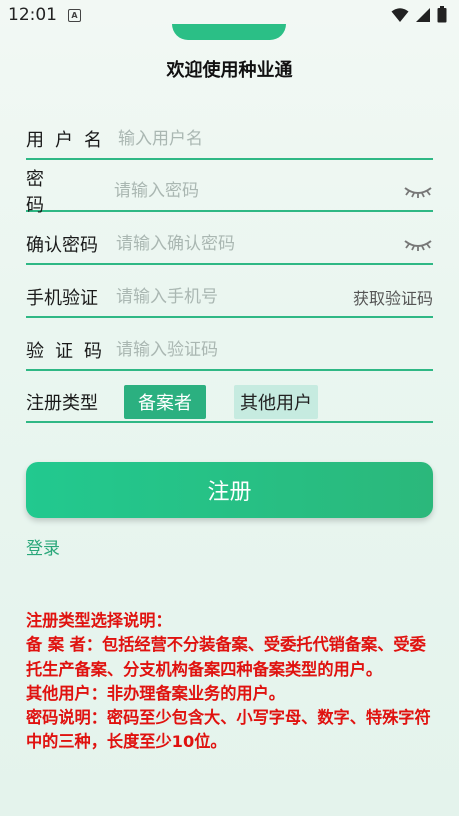  What do you see at coordinates (275, 139) in the screenshot?
I see `username-input` at bounding box center [275, 139].